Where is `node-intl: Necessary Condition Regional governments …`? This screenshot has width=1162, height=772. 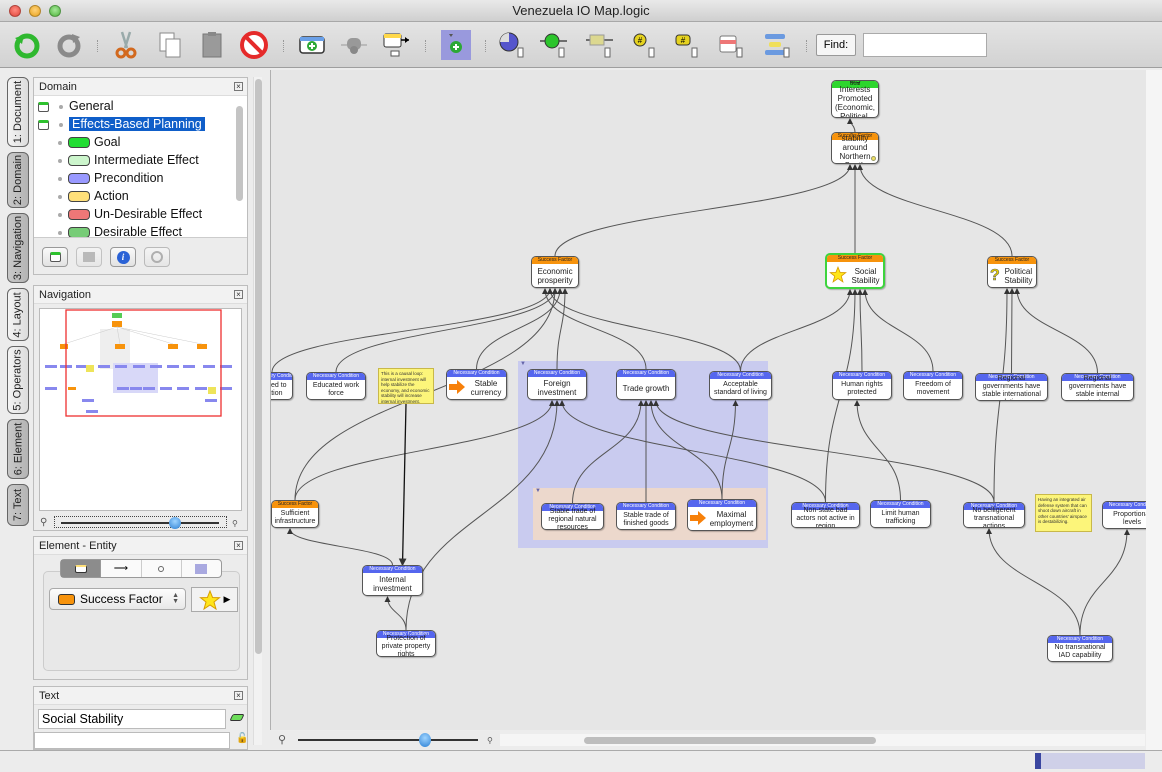
node-intl: Necessary Condition Regional governments … is located at coordinates (1011, 387).